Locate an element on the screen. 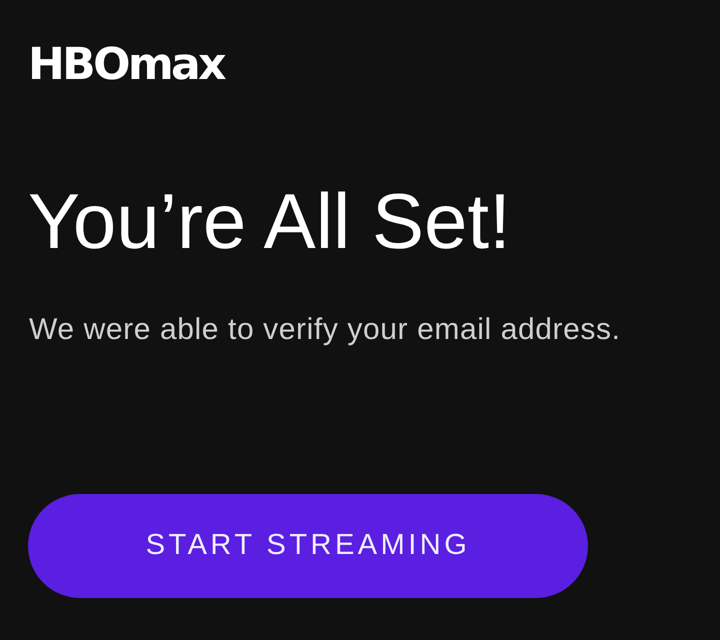 This screenshot has width=720, height=640. confirmation-message: We were able to verify your email address. is located at coordinates (325, 330).